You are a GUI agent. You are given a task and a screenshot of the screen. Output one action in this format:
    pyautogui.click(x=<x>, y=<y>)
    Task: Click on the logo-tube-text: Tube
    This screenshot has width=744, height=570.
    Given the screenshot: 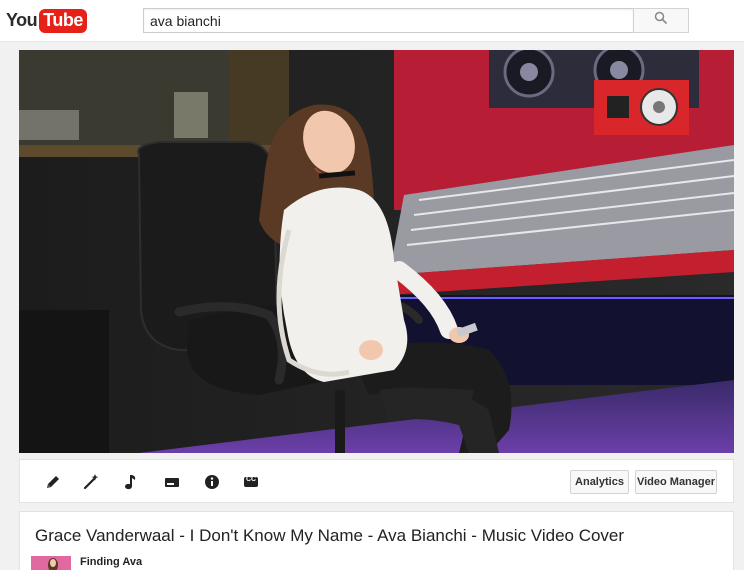 What is the action you would take?
    pyautogui.click(x=63, y=20)
    